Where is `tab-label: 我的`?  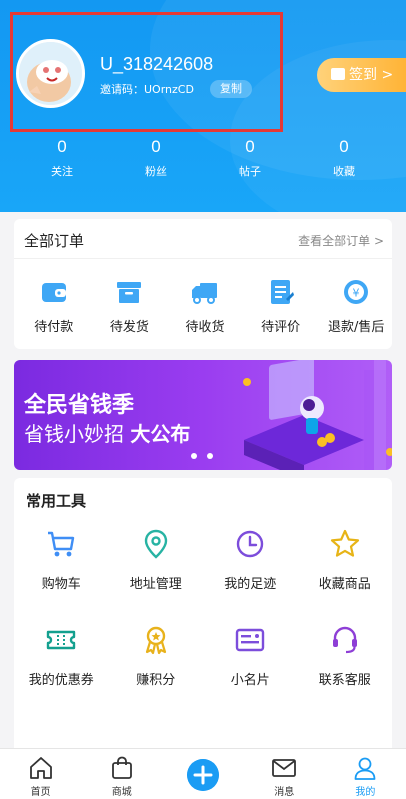
tab-label: 我的 is located at coordinates (365, 792).